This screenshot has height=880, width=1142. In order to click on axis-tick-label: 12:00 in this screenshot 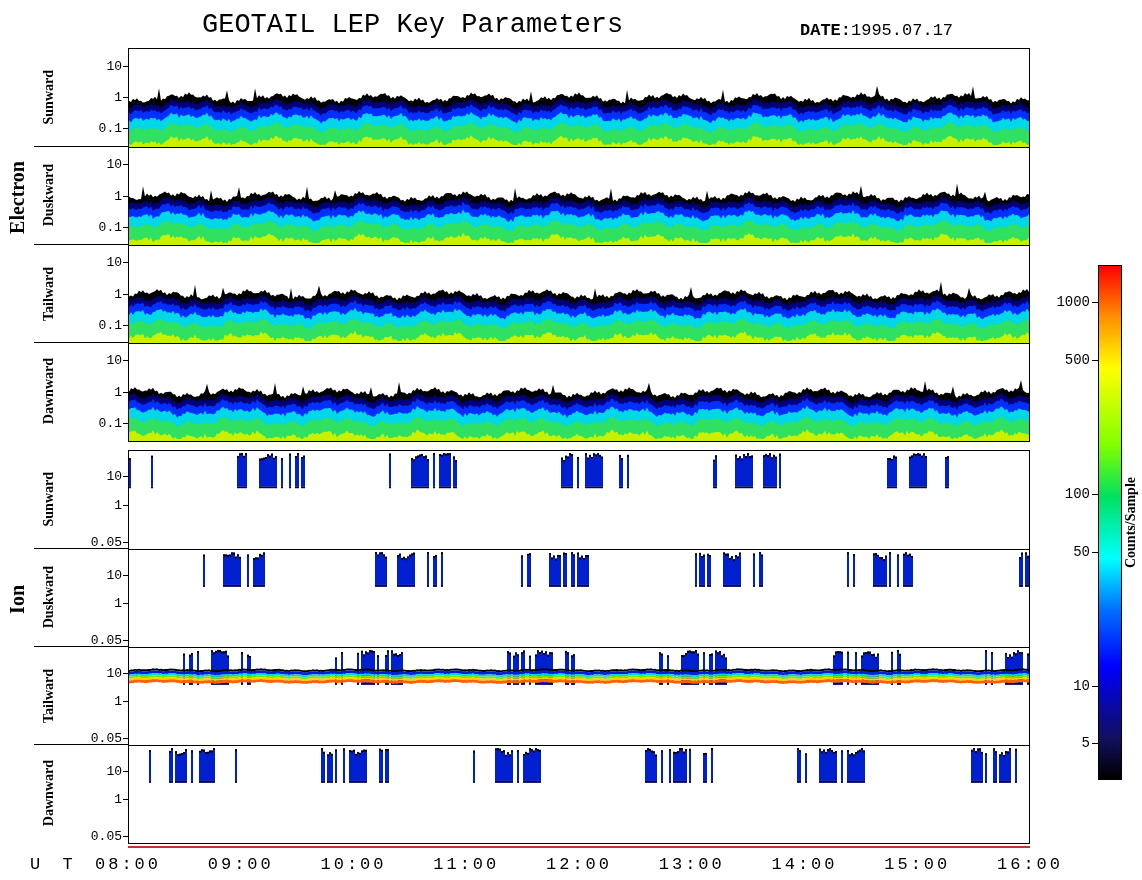, I will do `click(579, 864)`.